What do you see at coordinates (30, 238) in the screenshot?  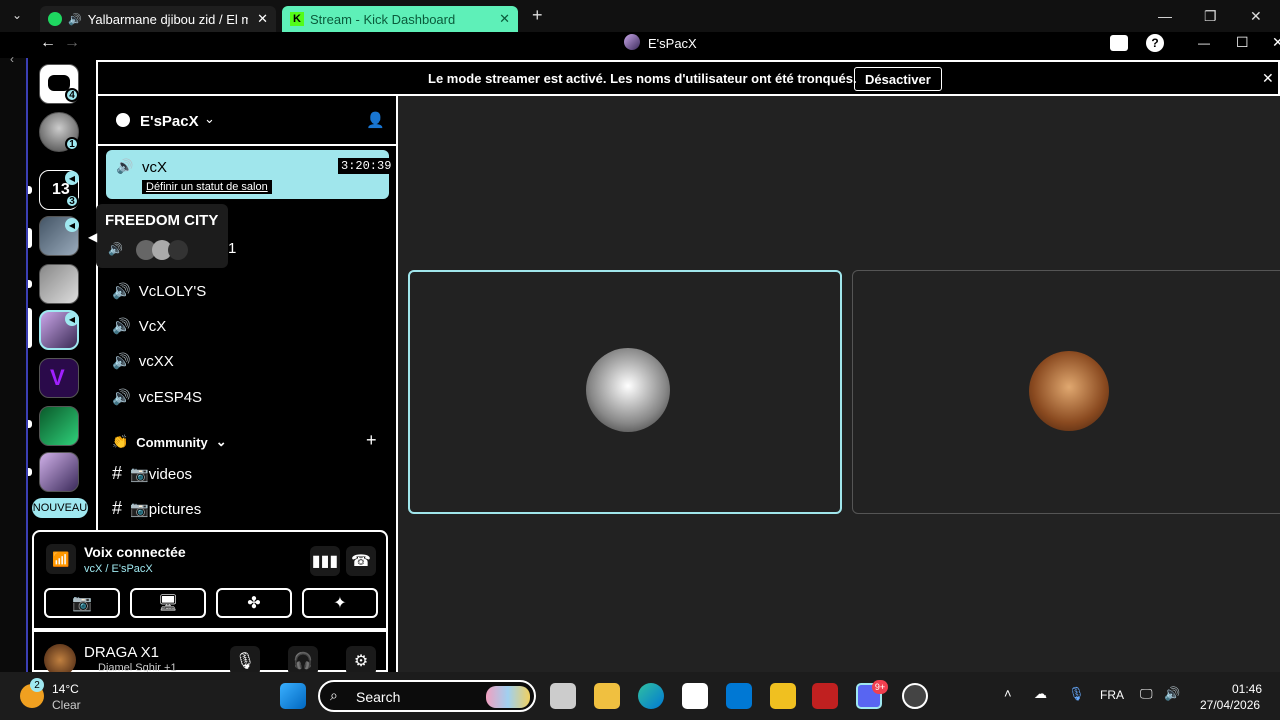 I see `hover-pill` at bounding box center [30, 238].